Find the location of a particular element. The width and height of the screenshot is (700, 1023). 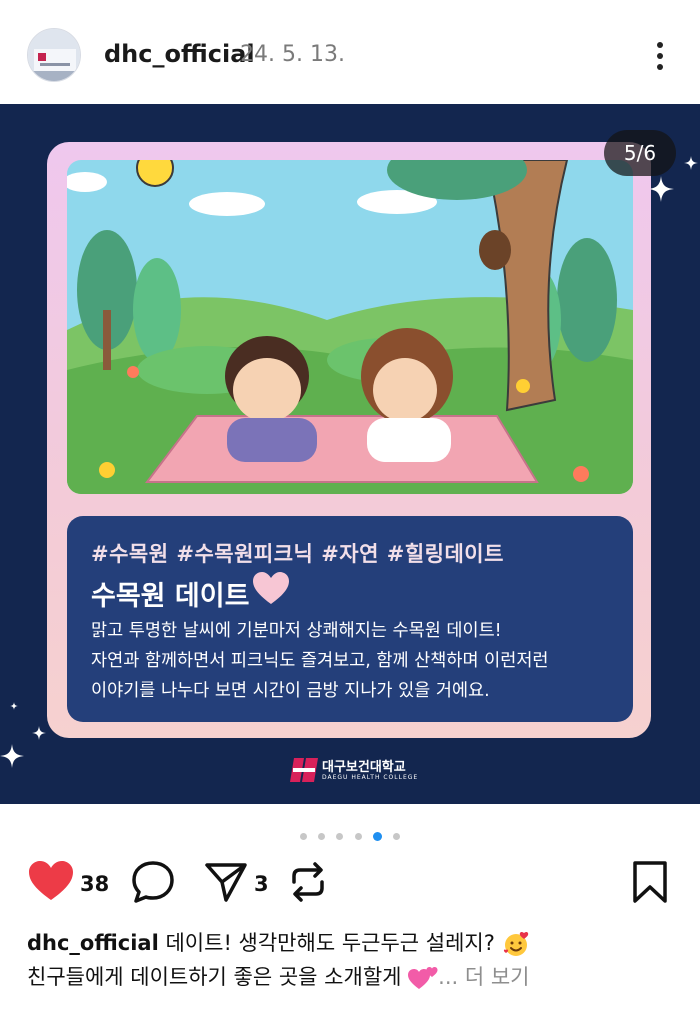

action-bar: 38 3 is located at coordinates (350, 884).